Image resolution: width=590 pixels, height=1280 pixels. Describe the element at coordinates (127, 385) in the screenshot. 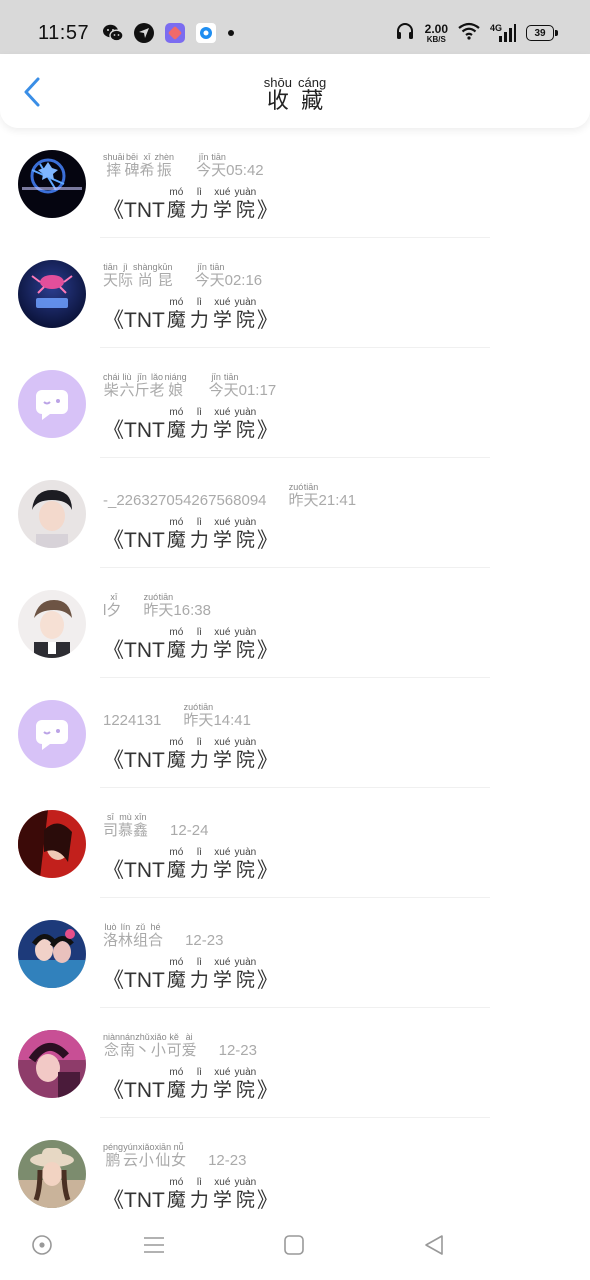

I see `sender-name-char: liù 六` at that location.